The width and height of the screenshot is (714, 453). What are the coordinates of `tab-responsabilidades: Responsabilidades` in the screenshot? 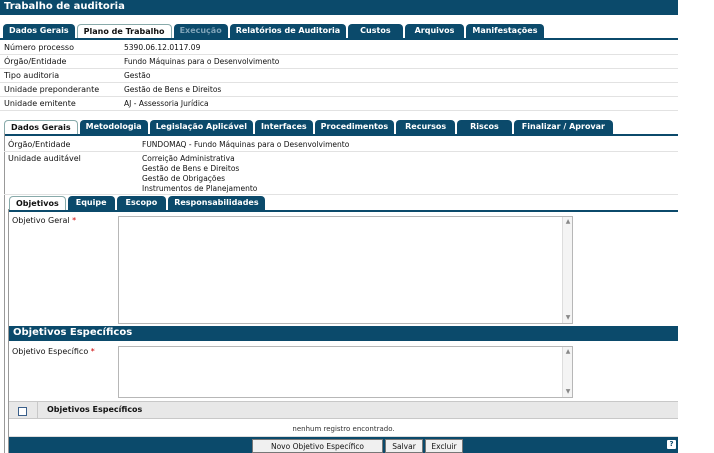 It's located at (216, 203).